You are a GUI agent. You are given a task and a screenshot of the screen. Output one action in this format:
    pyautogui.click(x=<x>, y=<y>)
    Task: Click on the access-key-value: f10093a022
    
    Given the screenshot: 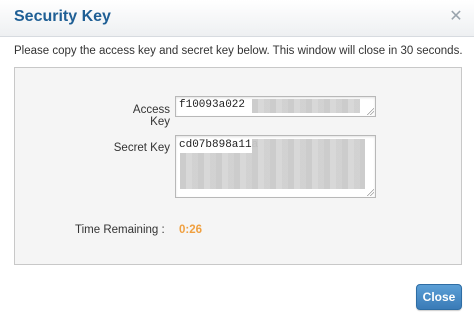 What is the action you would take?
    pyautogui.click(x=212, y=105)
    